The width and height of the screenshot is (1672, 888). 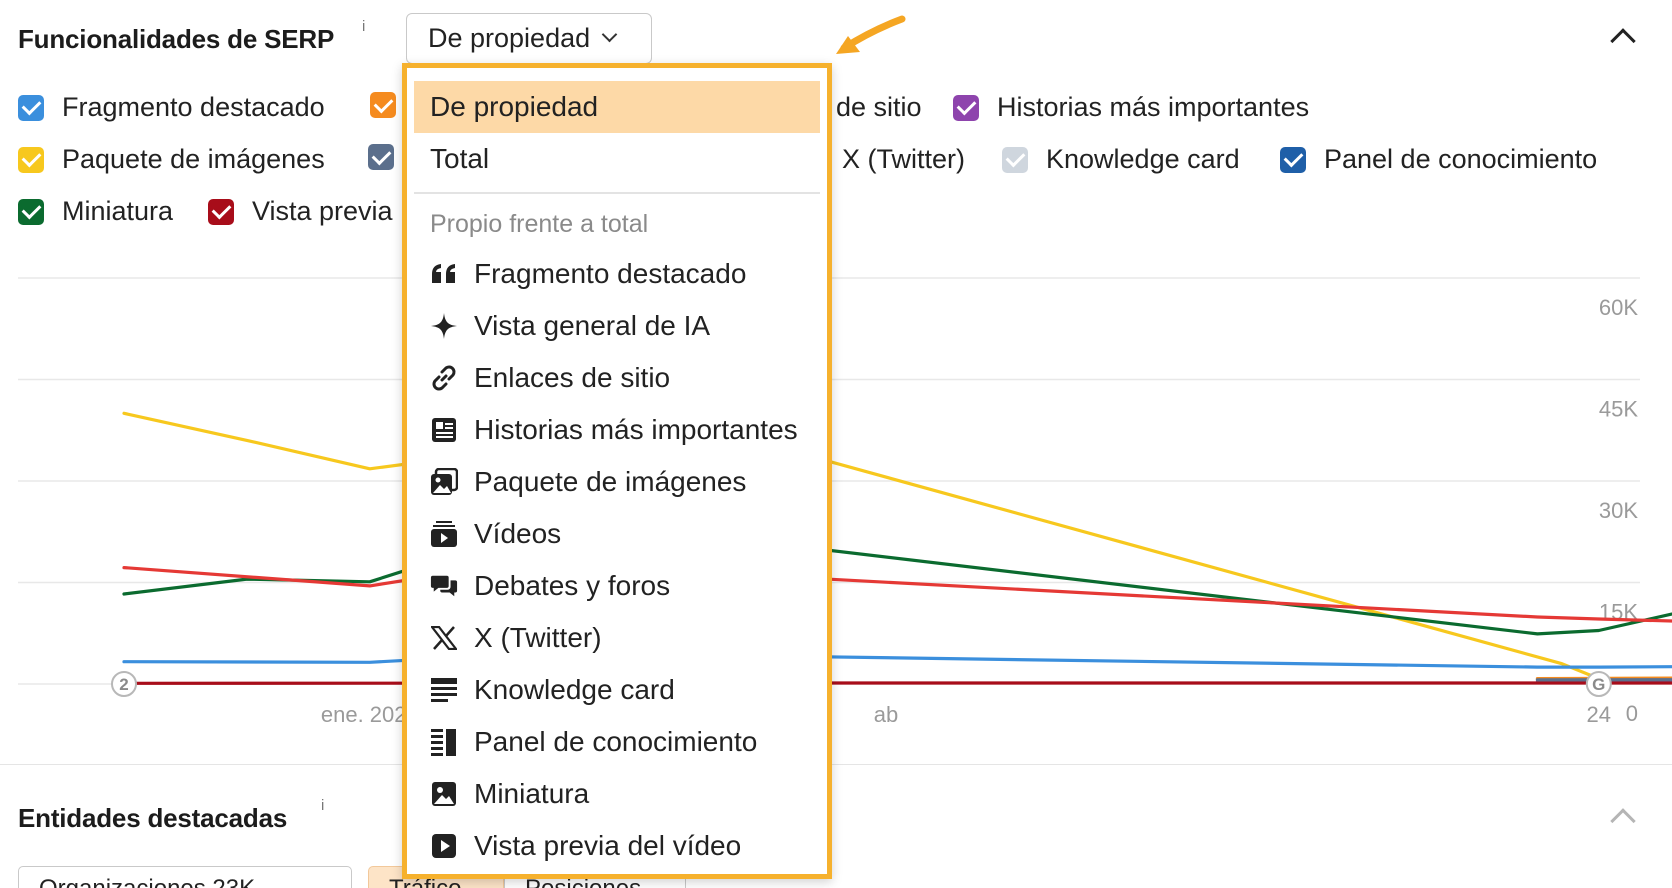 What do you see at coordinates (617, 107) in the screenshot?
I see `menu-option-owned: De propiedad` at bounding box center [617, 107].